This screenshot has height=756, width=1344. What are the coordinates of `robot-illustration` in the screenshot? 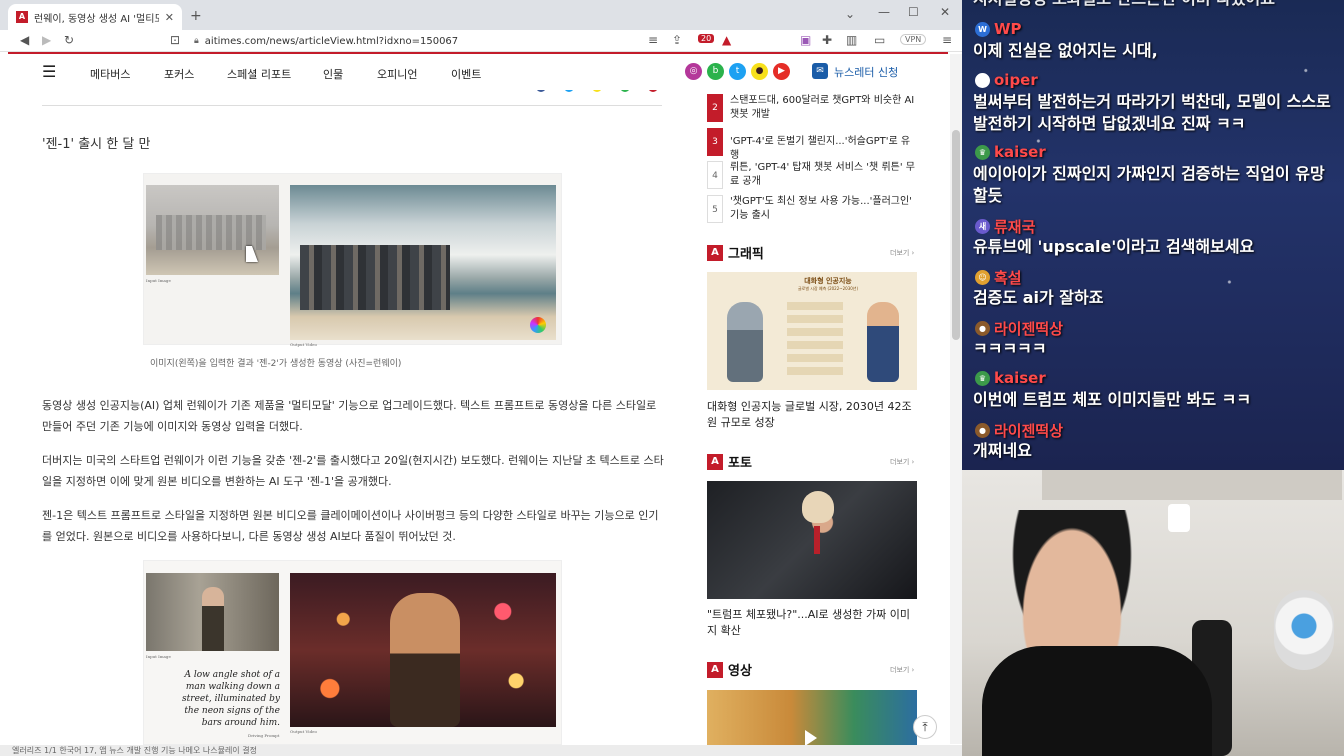 It's located at (745, 342).